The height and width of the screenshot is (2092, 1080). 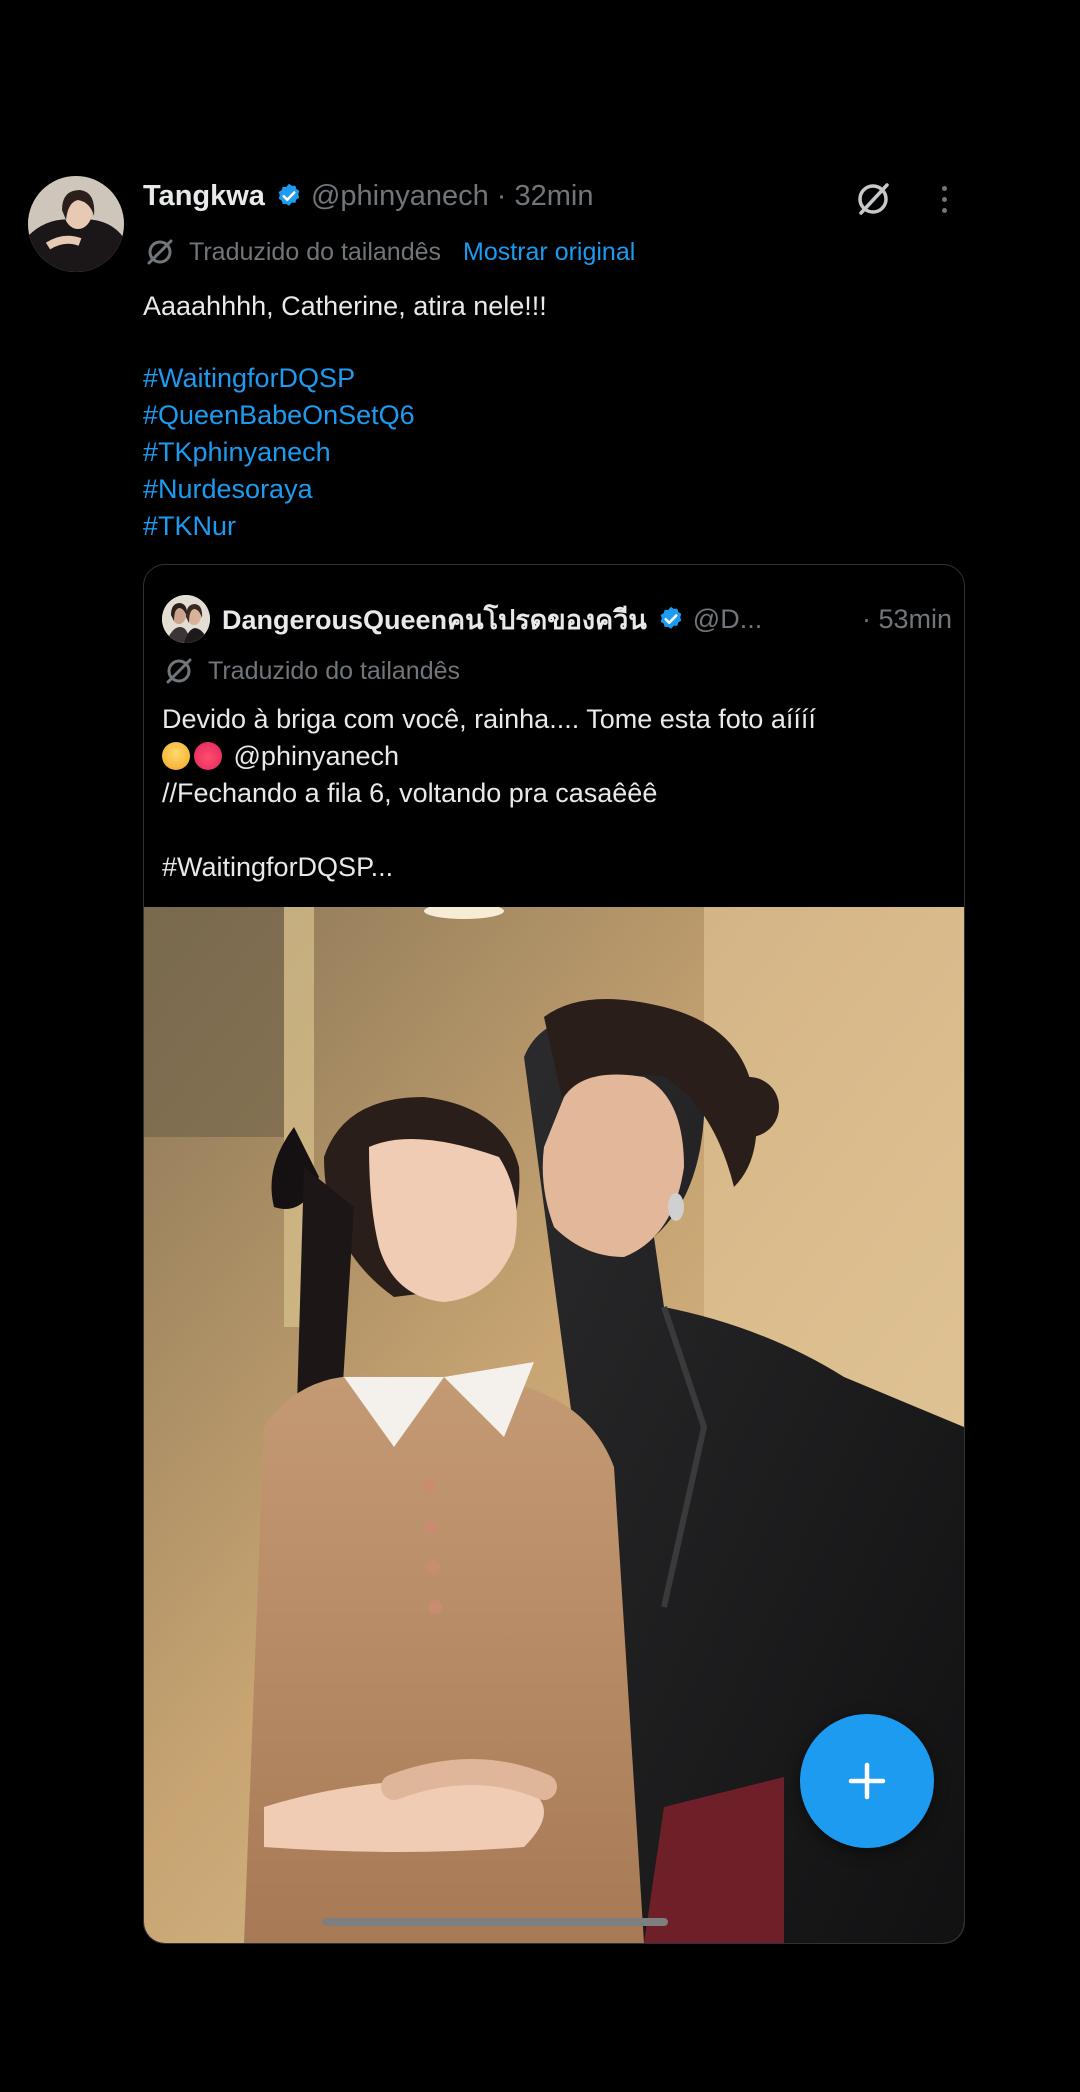 I want to click on quoted-timestamp: · 53min, so click(x=906, y=618).